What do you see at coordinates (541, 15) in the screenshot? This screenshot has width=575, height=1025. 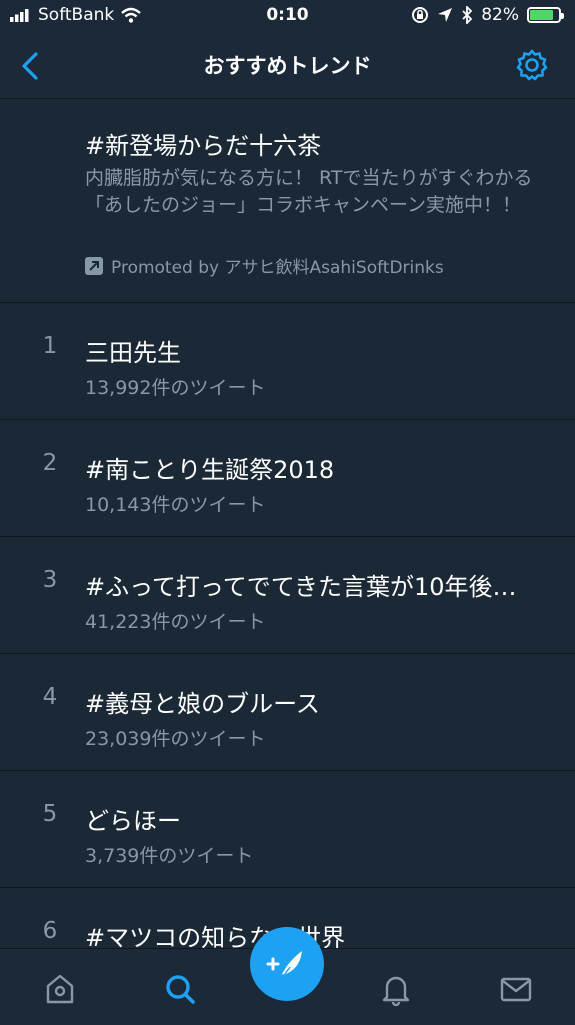 I see `battery-level` at bounding box center [541, 15].